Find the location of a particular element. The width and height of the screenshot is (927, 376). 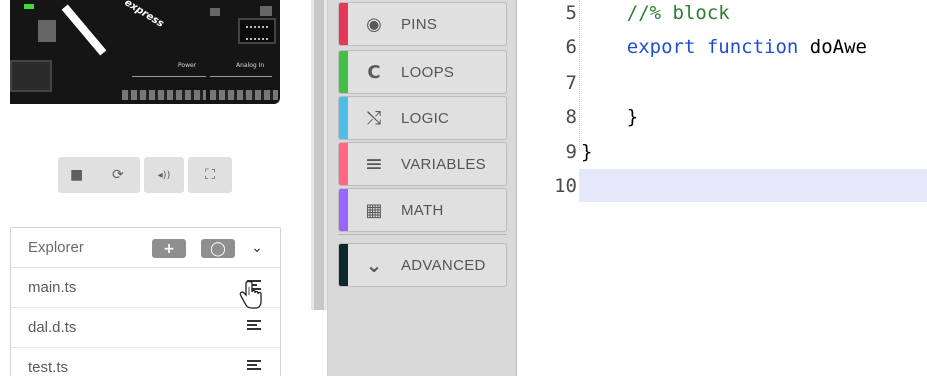

category-label: MATH is located at coordinates (422, 210).